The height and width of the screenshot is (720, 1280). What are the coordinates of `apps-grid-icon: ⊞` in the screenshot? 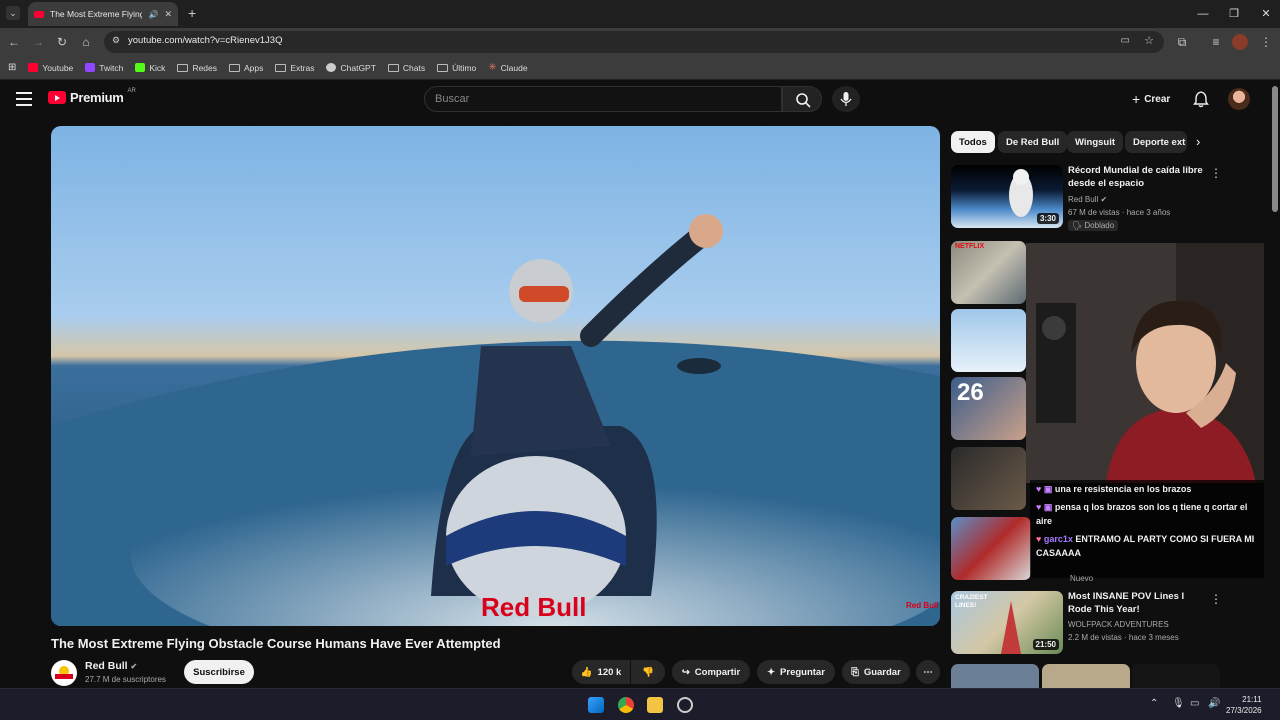 It's located at (12, 67).